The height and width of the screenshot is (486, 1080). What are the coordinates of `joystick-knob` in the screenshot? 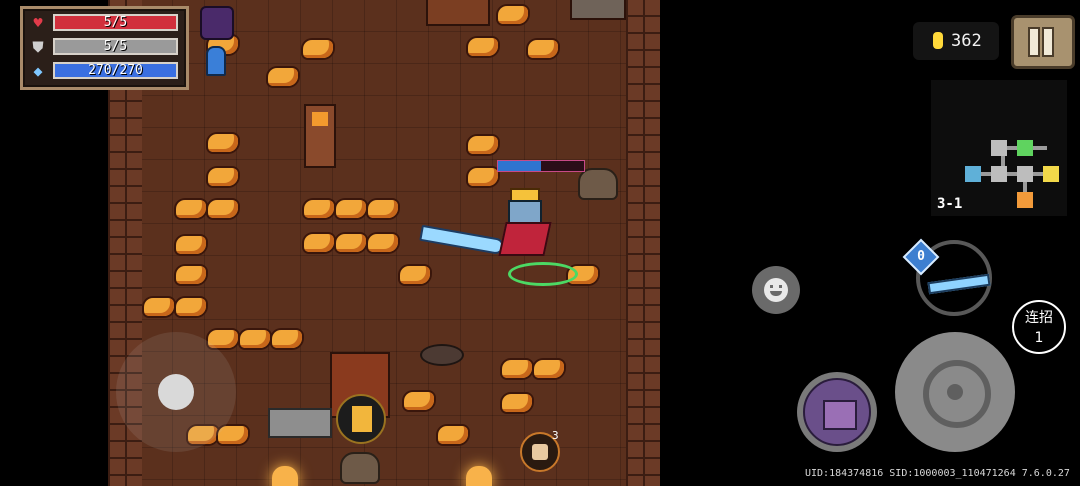 It's located at (176, 392).